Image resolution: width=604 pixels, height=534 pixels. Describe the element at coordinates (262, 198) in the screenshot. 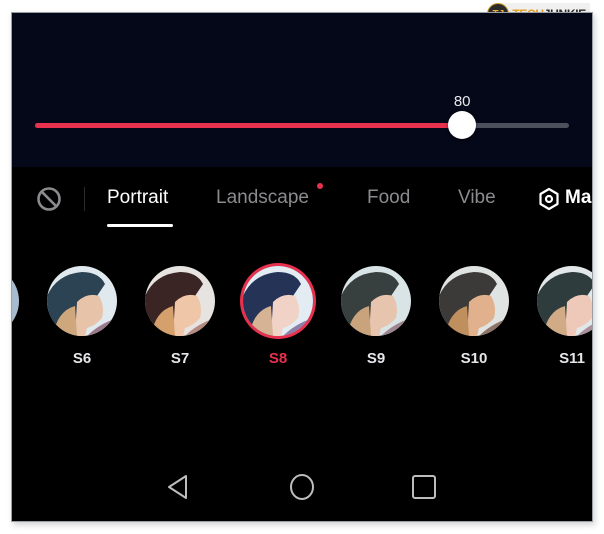

I see `tab-landscape: Landscape` at that location.